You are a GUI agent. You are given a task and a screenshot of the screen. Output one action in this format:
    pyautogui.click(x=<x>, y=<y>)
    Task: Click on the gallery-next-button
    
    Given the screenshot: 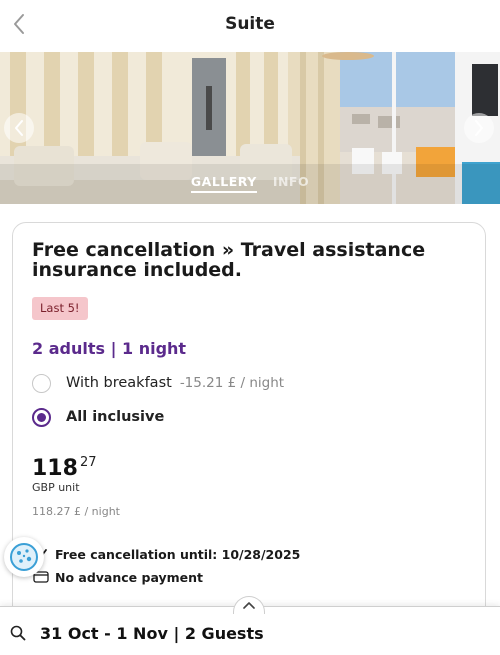 What is the action you would take?
    pyautogui.click(x=479, y=128)
    